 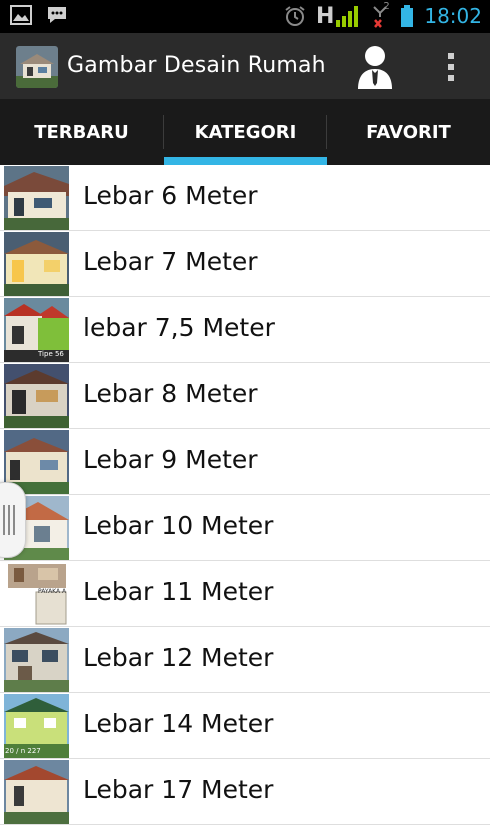 I want to click on overflow-menu-icon, so click(x=451, y=67).